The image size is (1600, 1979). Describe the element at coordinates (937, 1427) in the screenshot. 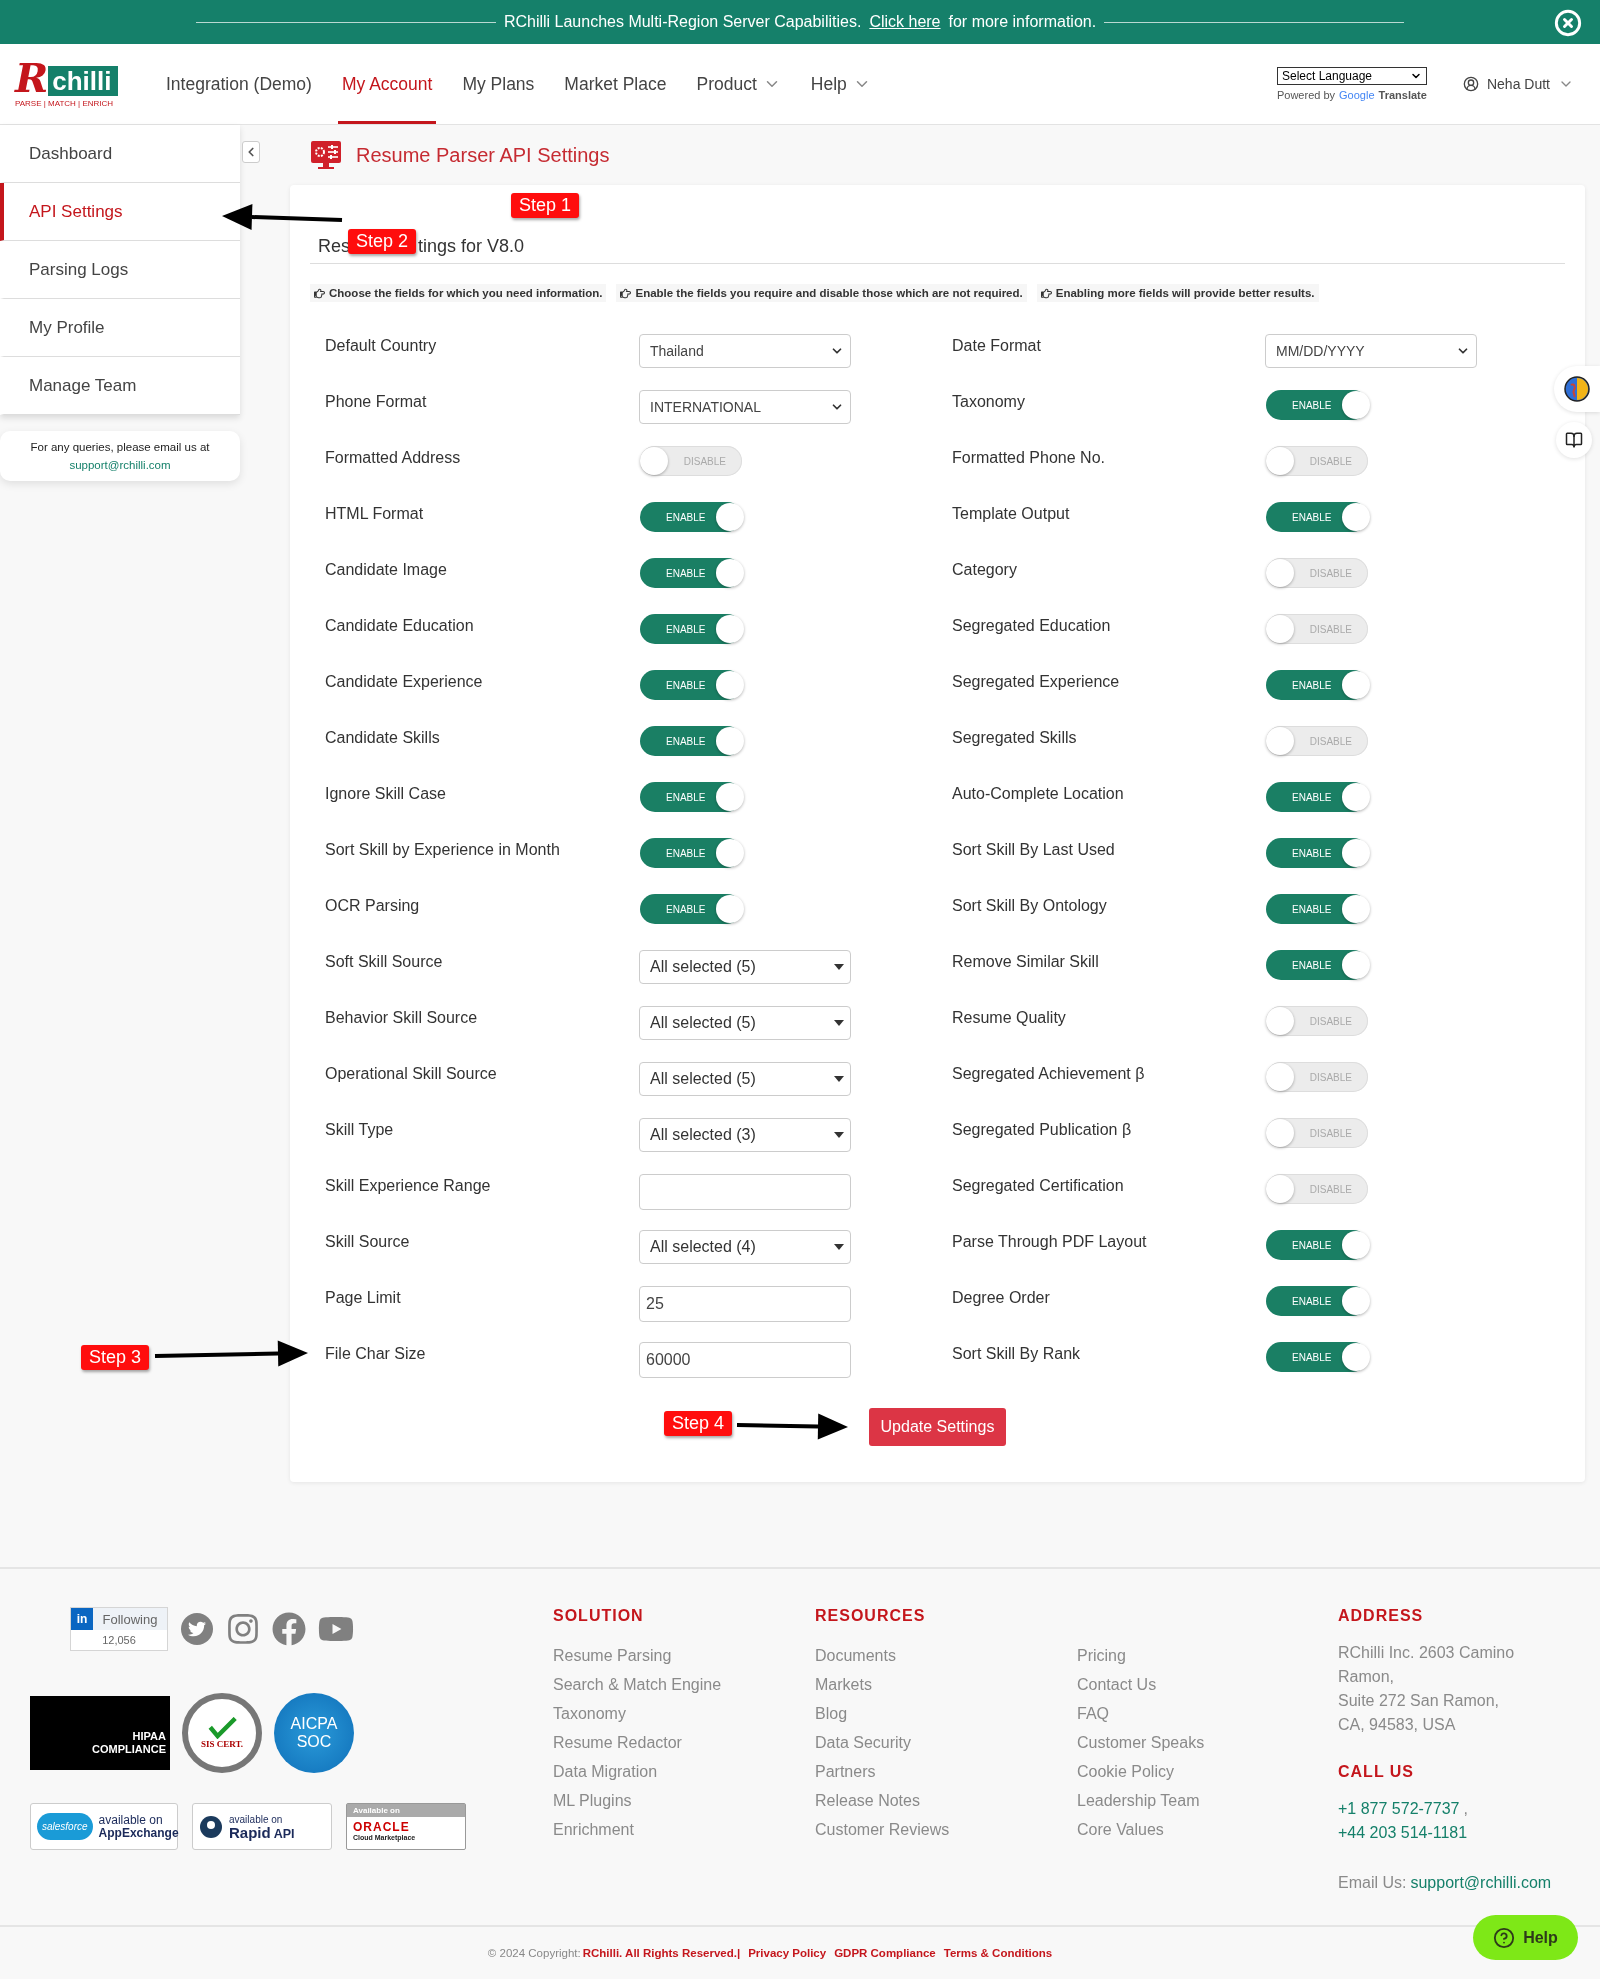

I see `update-settings-button: Update Settings` at that location.